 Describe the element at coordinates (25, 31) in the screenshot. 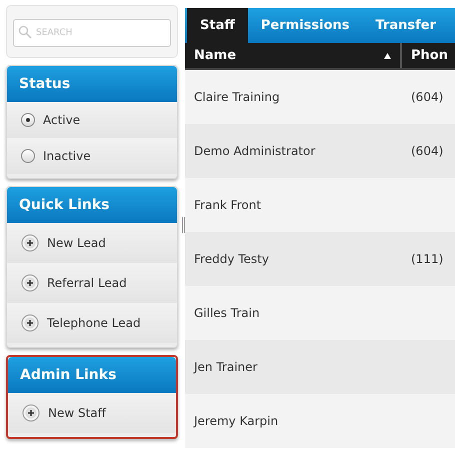

I see `search-icon` at that location.